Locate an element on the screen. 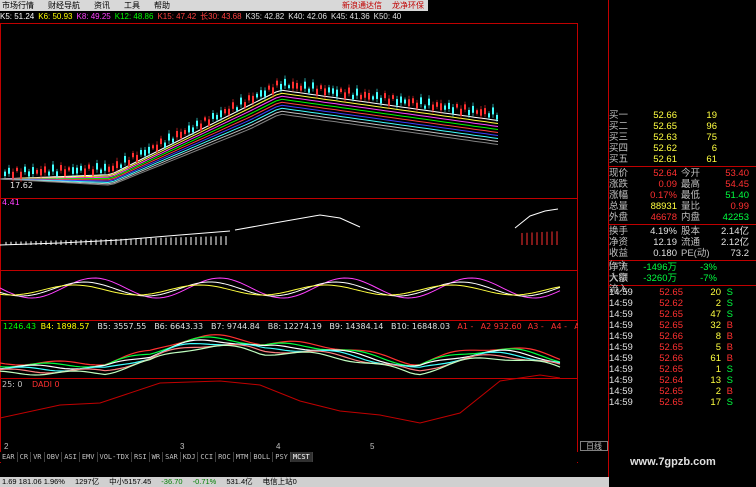  tick-volume: 2 is located at coordinates (718, 391).